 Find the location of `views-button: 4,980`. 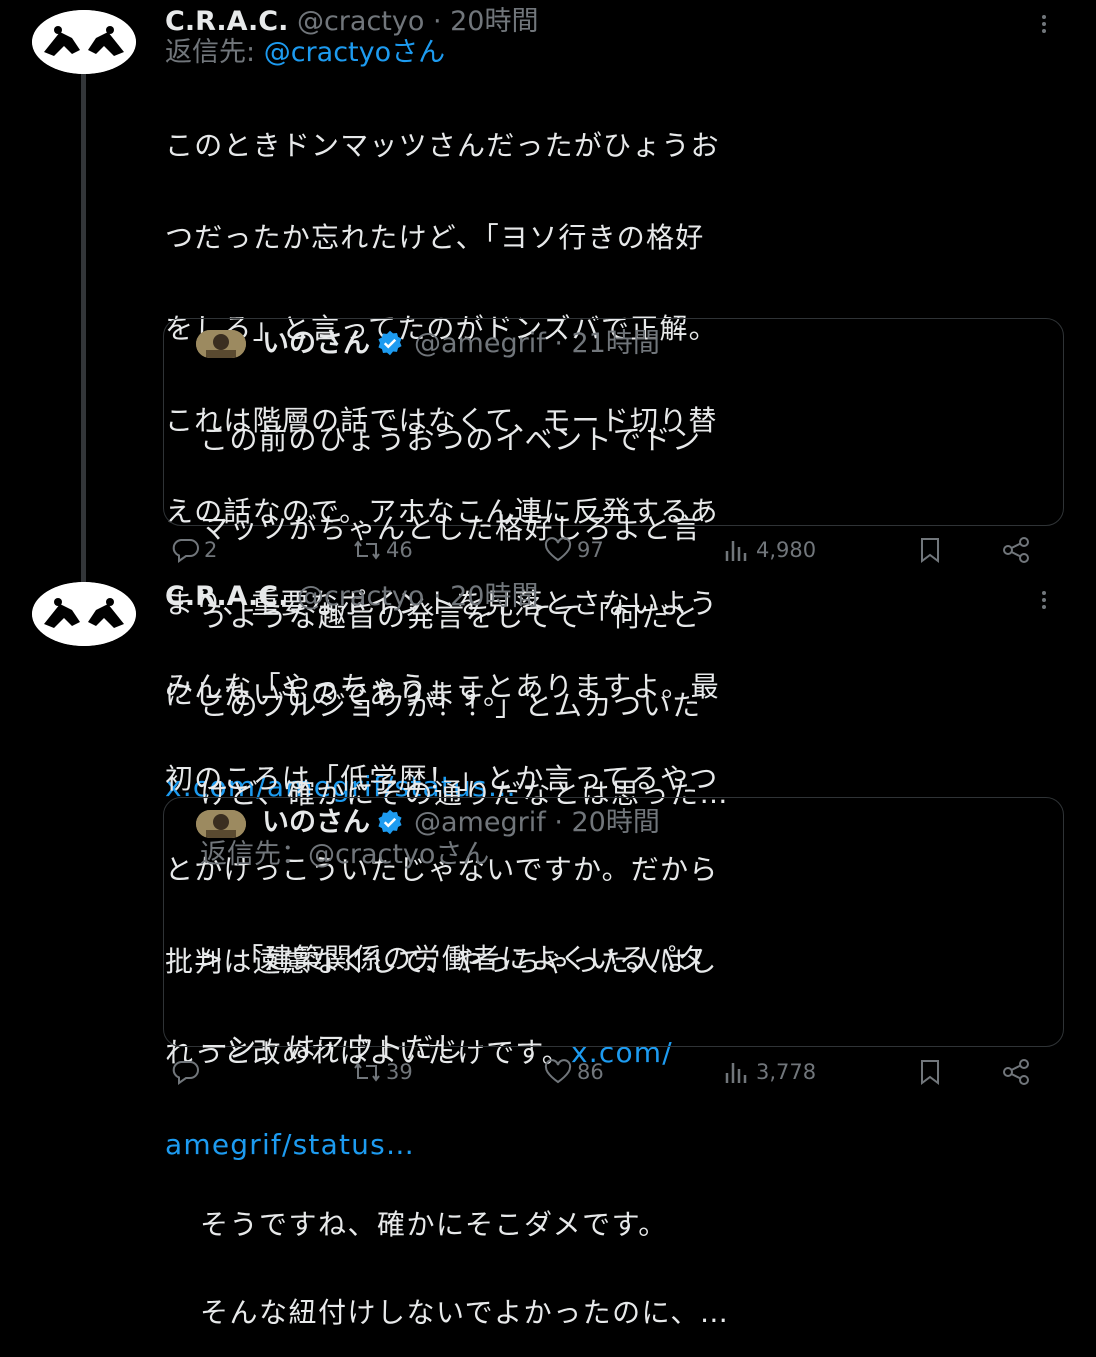

views-button: 4,980 is located at coordinates (769, 550).